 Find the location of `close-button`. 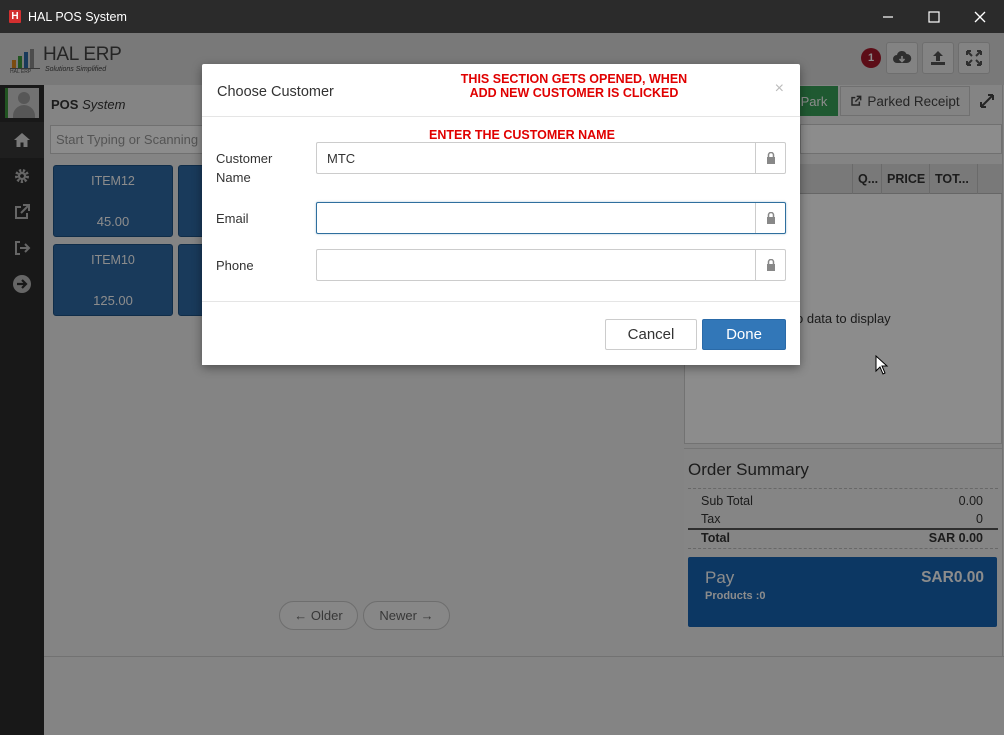

close-button is located at coordinates (980, 16).